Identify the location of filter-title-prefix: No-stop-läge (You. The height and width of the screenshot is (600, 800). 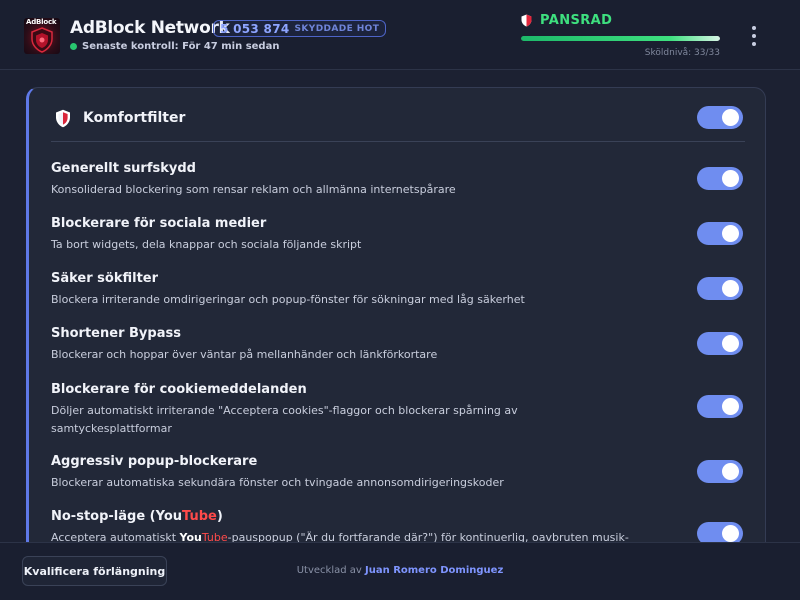
(117, 516).